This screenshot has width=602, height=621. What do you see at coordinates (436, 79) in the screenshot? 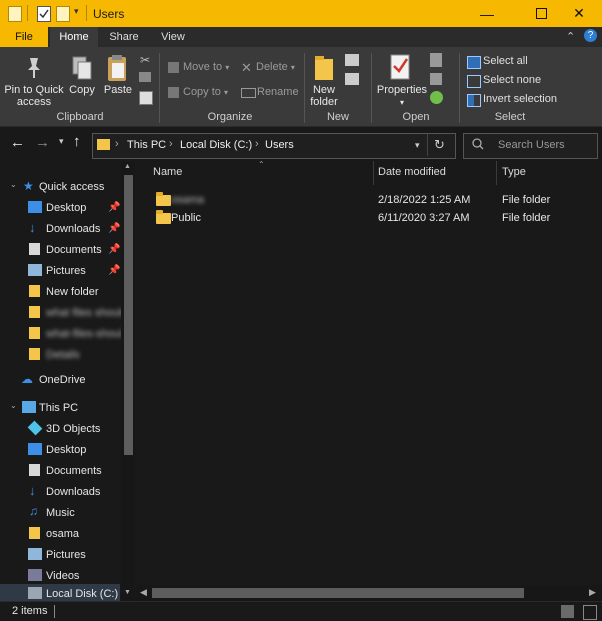
I see `edit-icon` at bounding box center [436, 79].